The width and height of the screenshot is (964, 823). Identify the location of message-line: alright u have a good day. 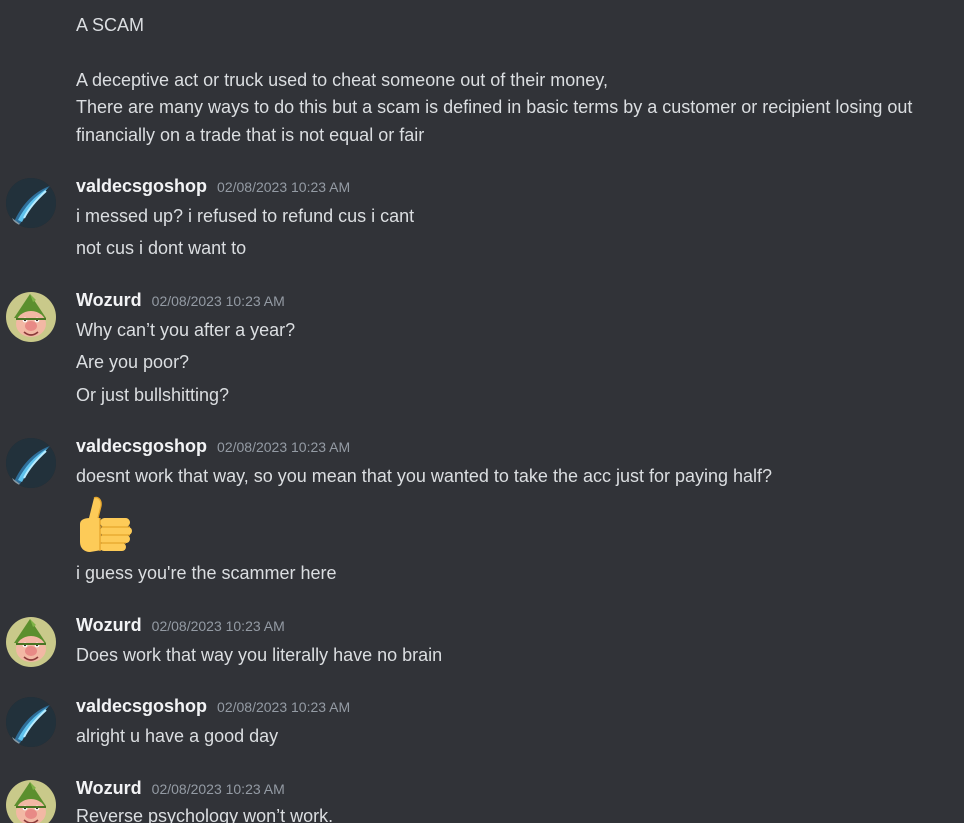
(177, 736).